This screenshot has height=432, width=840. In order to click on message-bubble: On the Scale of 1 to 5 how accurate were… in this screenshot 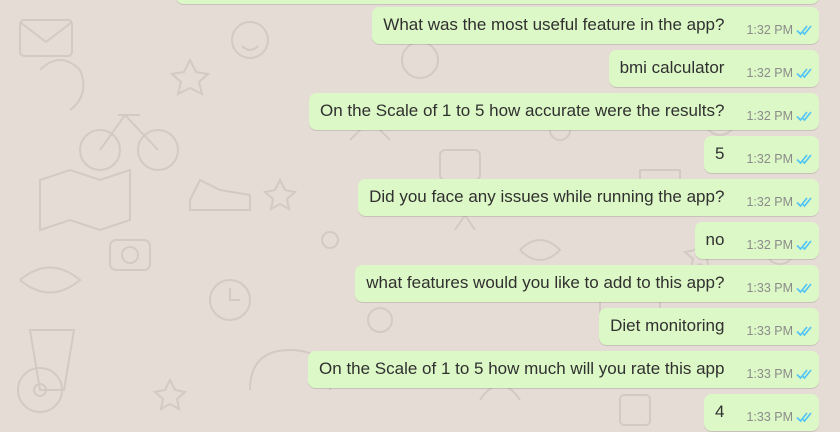, I will do `click(563, 111)`.